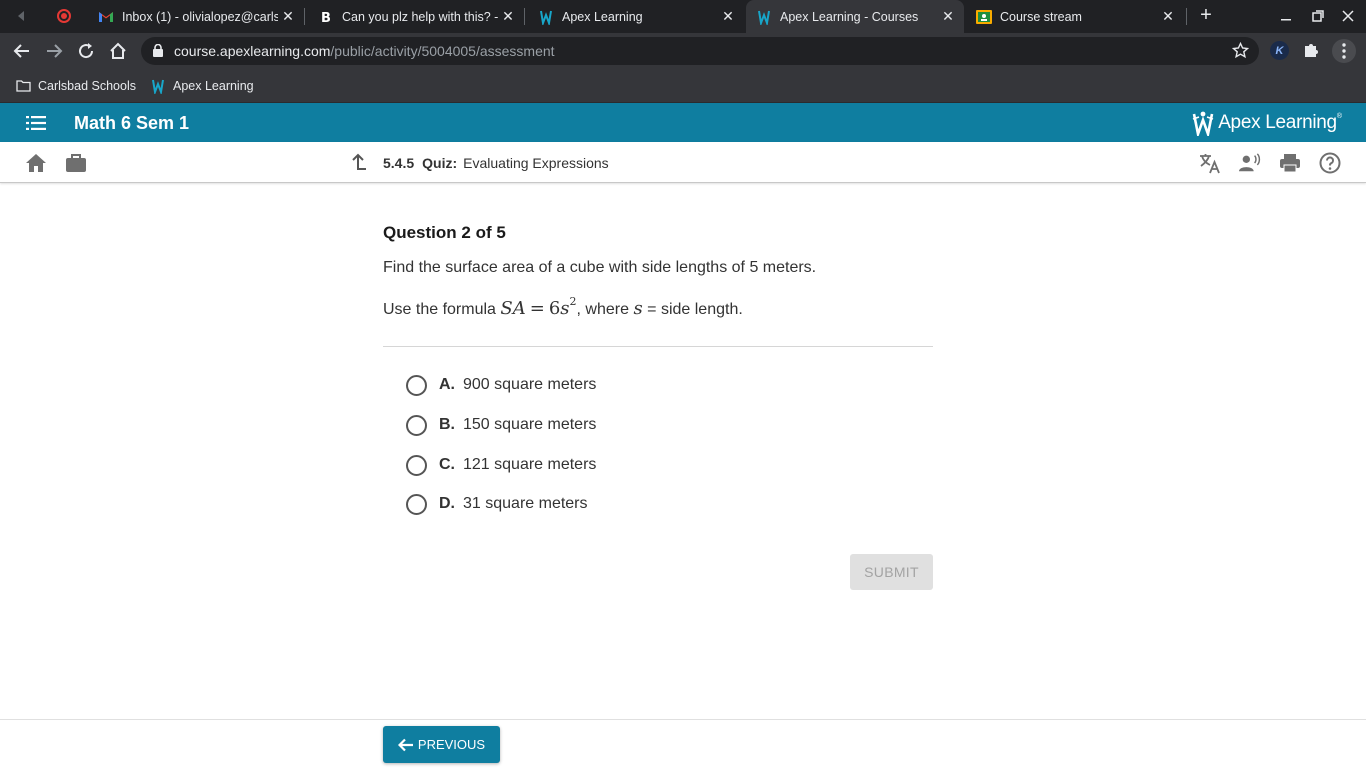  I want to click on answer-choice-c: C. 121 square meters, so click(501, 465).